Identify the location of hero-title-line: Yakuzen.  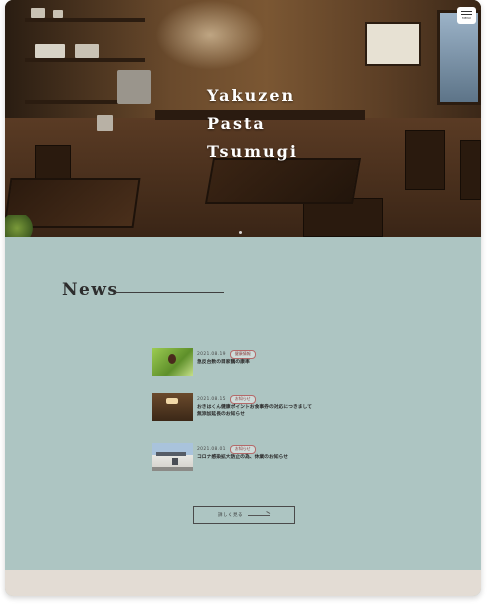
(251, 95).